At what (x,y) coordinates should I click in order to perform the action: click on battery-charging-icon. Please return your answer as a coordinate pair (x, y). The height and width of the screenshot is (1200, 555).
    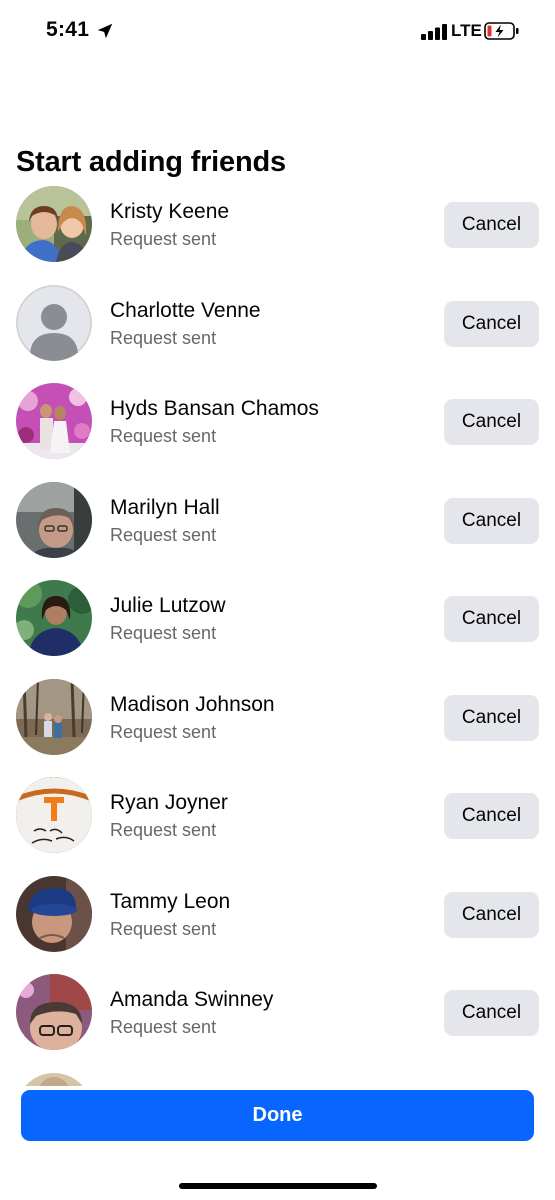
    Looking at the image, I should click on (501, 31).